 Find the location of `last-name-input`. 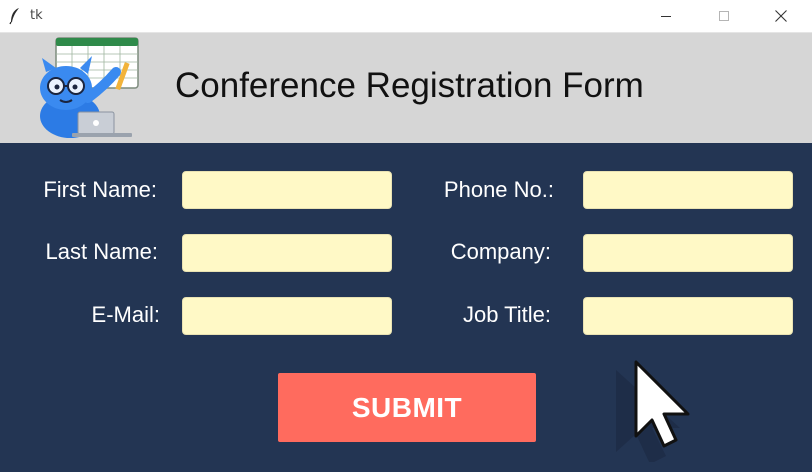

last-name-input is located at coordinates (287, 253).